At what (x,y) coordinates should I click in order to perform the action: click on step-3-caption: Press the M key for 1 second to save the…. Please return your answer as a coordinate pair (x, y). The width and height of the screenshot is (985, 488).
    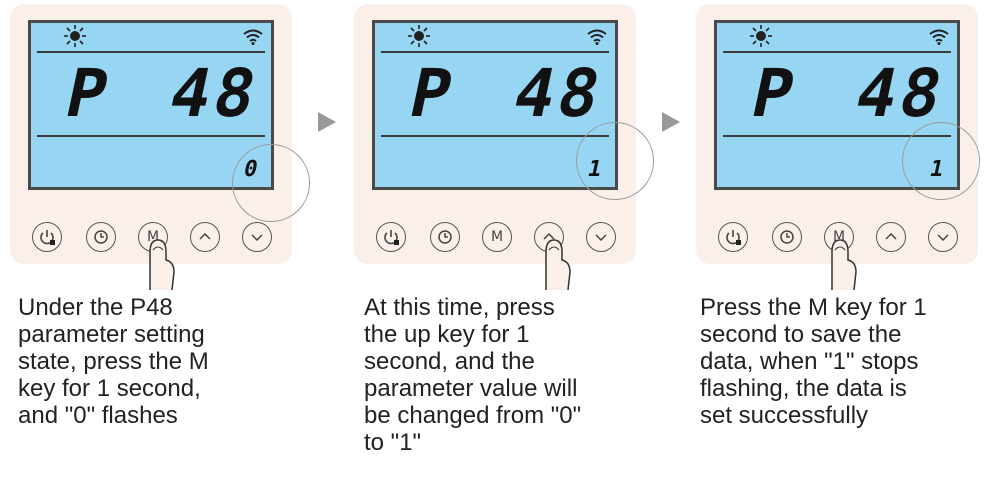
    Looking at the image, I should click on (813, 361).